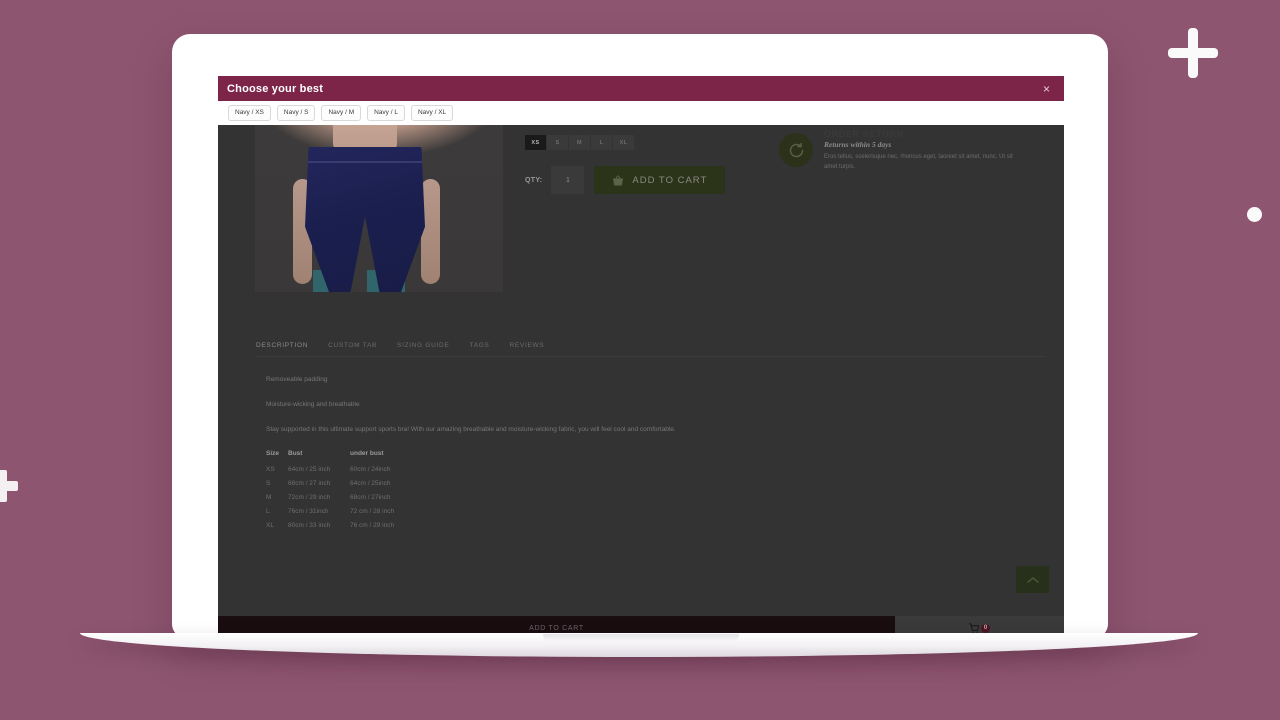 This screenshot has height=720, width=1280. What do you see at coordinates (670, 180) in the screenshot?
I see `add-to-cart-label: ADD TO CART` at bounding box center [670, 180].